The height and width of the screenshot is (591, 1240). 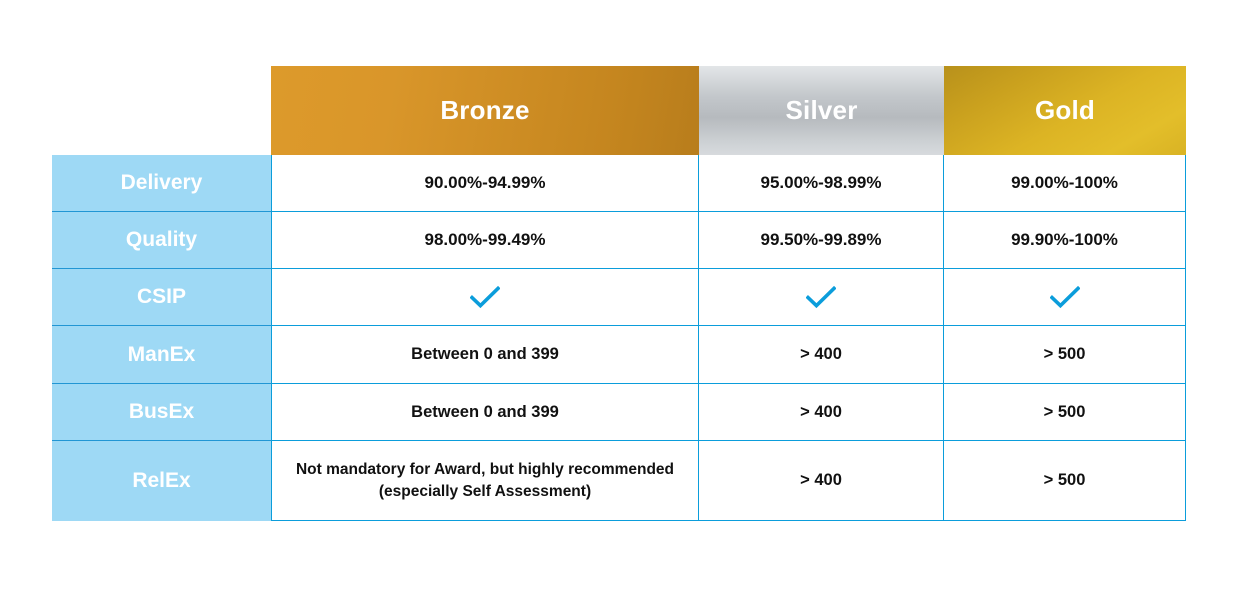 I want to click on column-header-silver: Silver, so click(x=821, y=110).